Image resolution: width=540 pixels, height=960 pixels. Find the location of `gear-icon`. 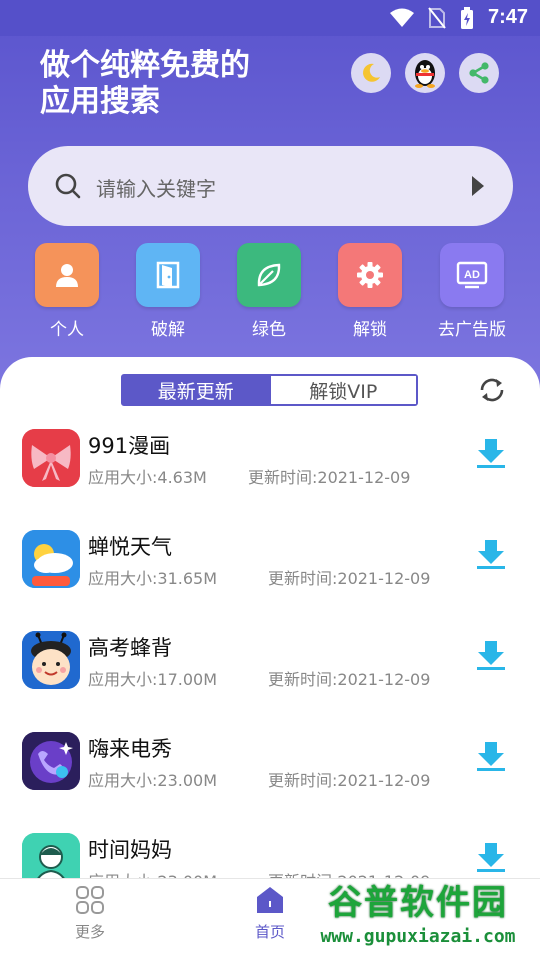

gear-icon is located at coordinates (370, 275).